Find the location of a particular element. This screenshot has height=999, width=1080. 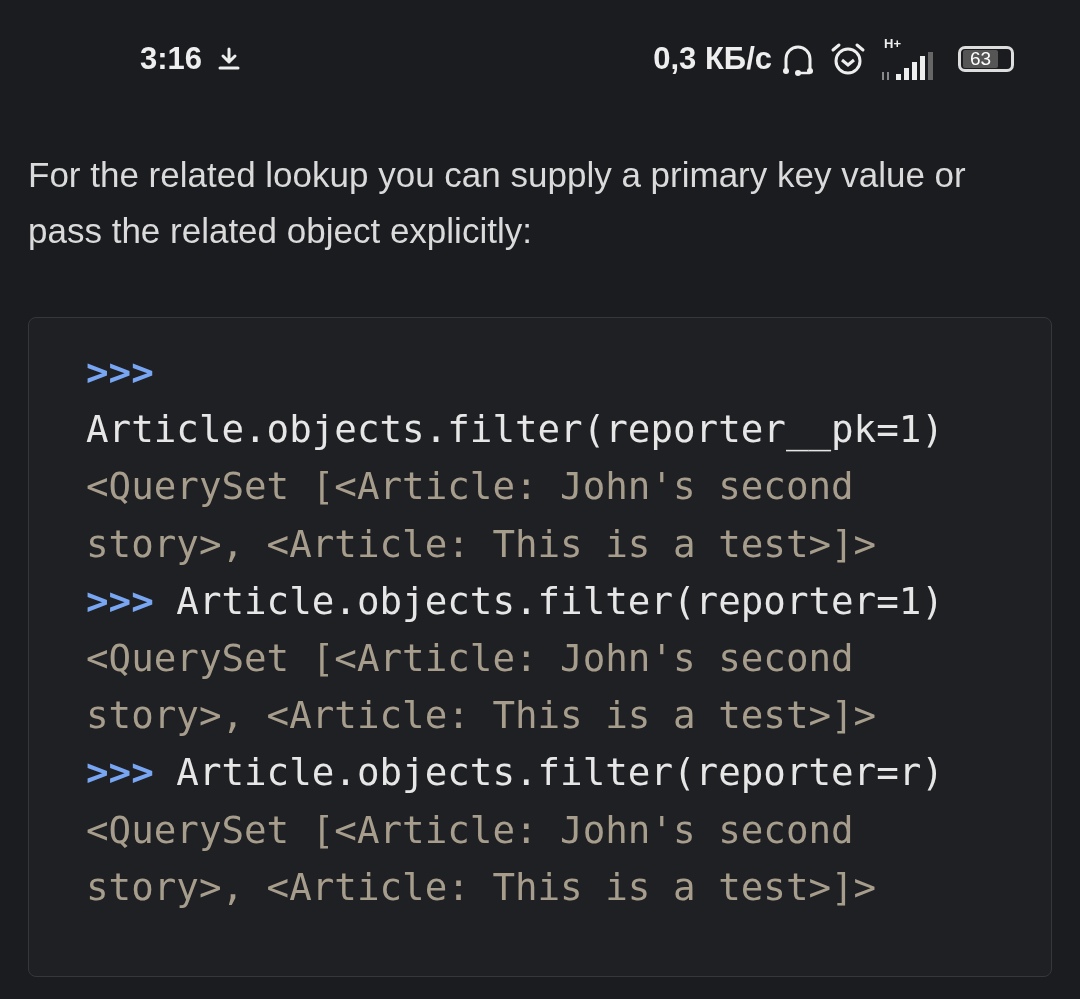

code-command: Article.objects.filter(reporter=1) is located at coordinates (560, 600).